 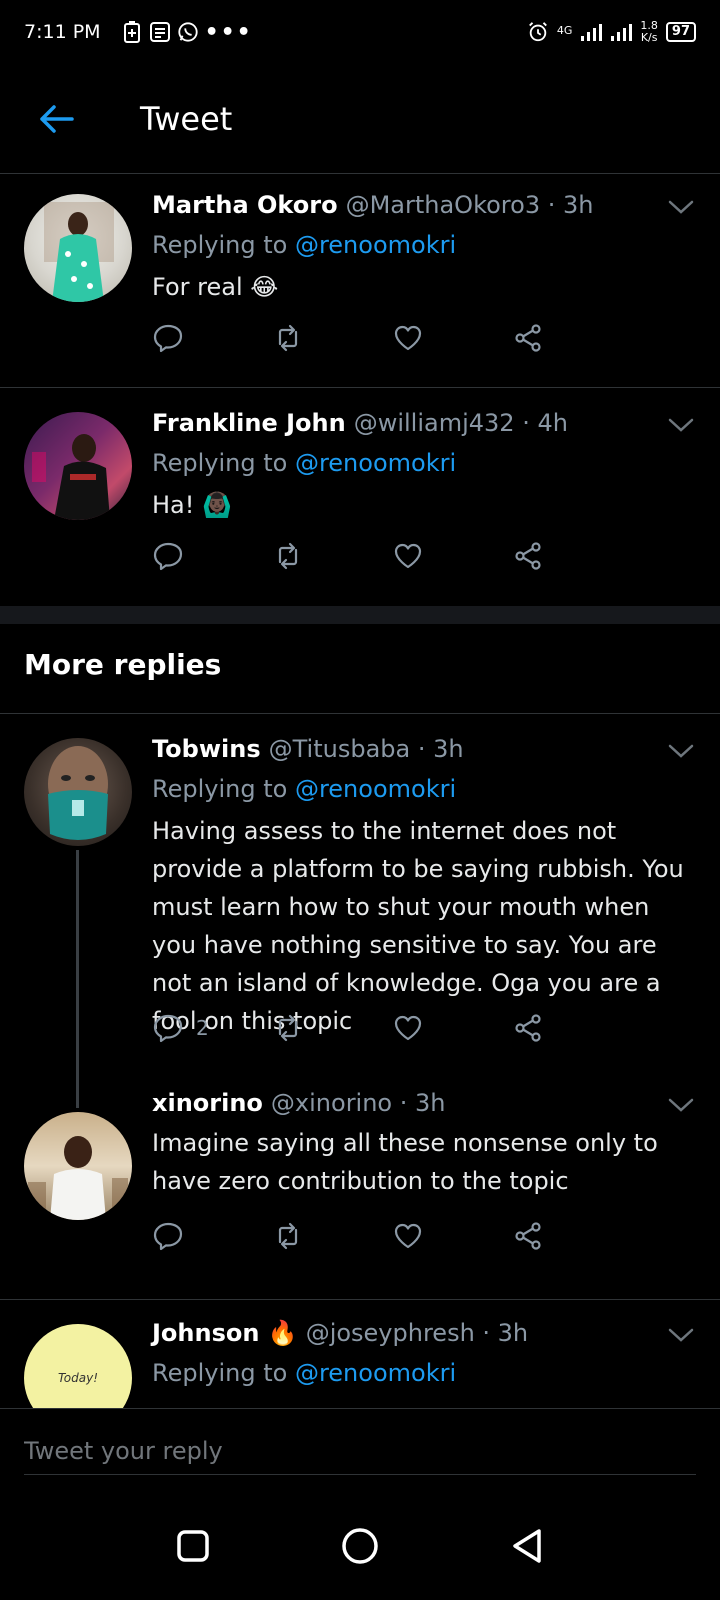 I want to click on back-nav-button, so click(x=527, y=1546).